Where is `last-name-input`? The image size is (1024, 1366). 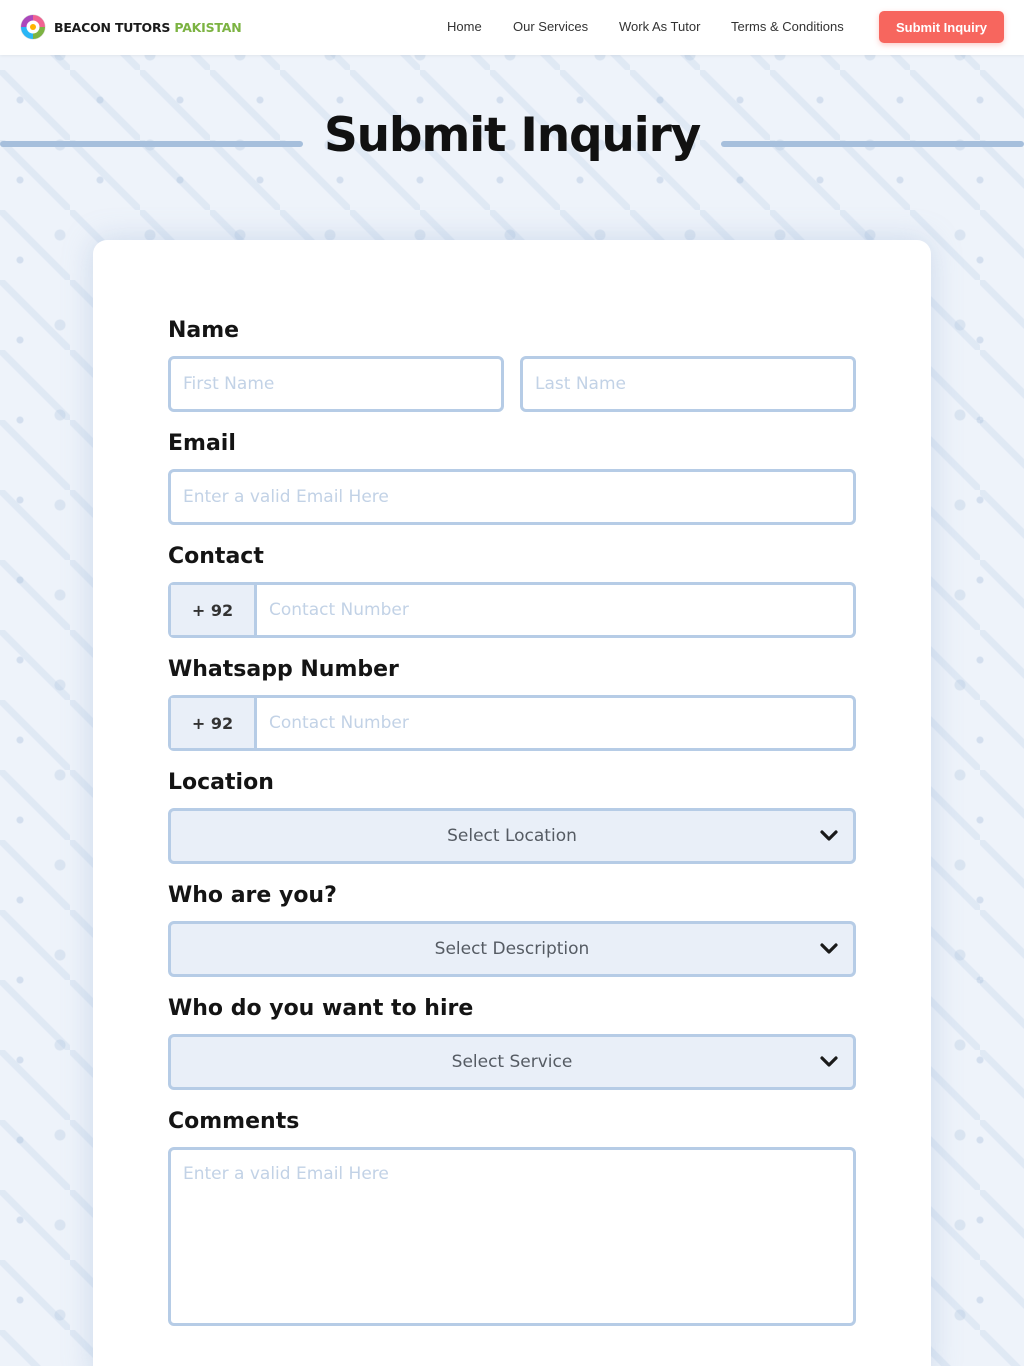
last-name-input is located at coordinates (688, 384).